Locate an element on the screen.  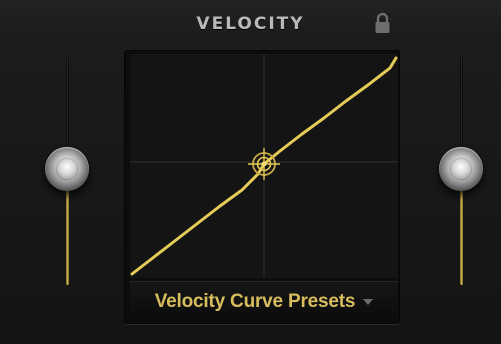
left-velocity-slider is located at coordinates (68, 170).